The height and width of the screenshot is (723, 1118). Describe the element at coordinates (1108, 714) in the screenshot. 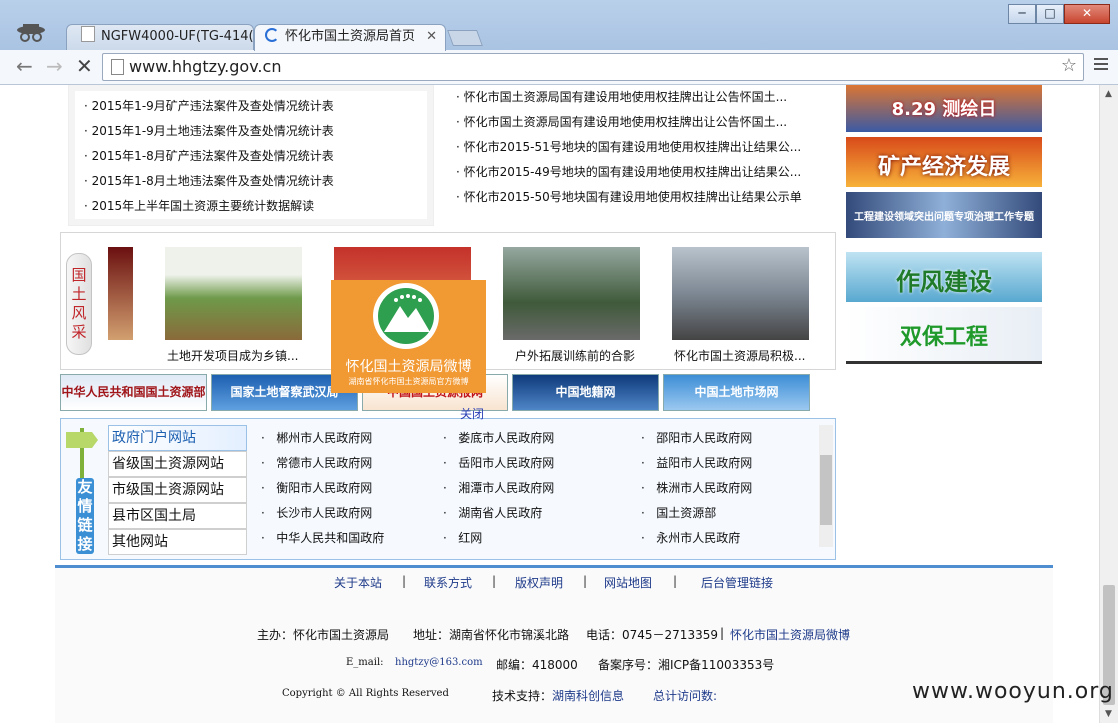

I see `scroll-down-icon: ▼` at that location.